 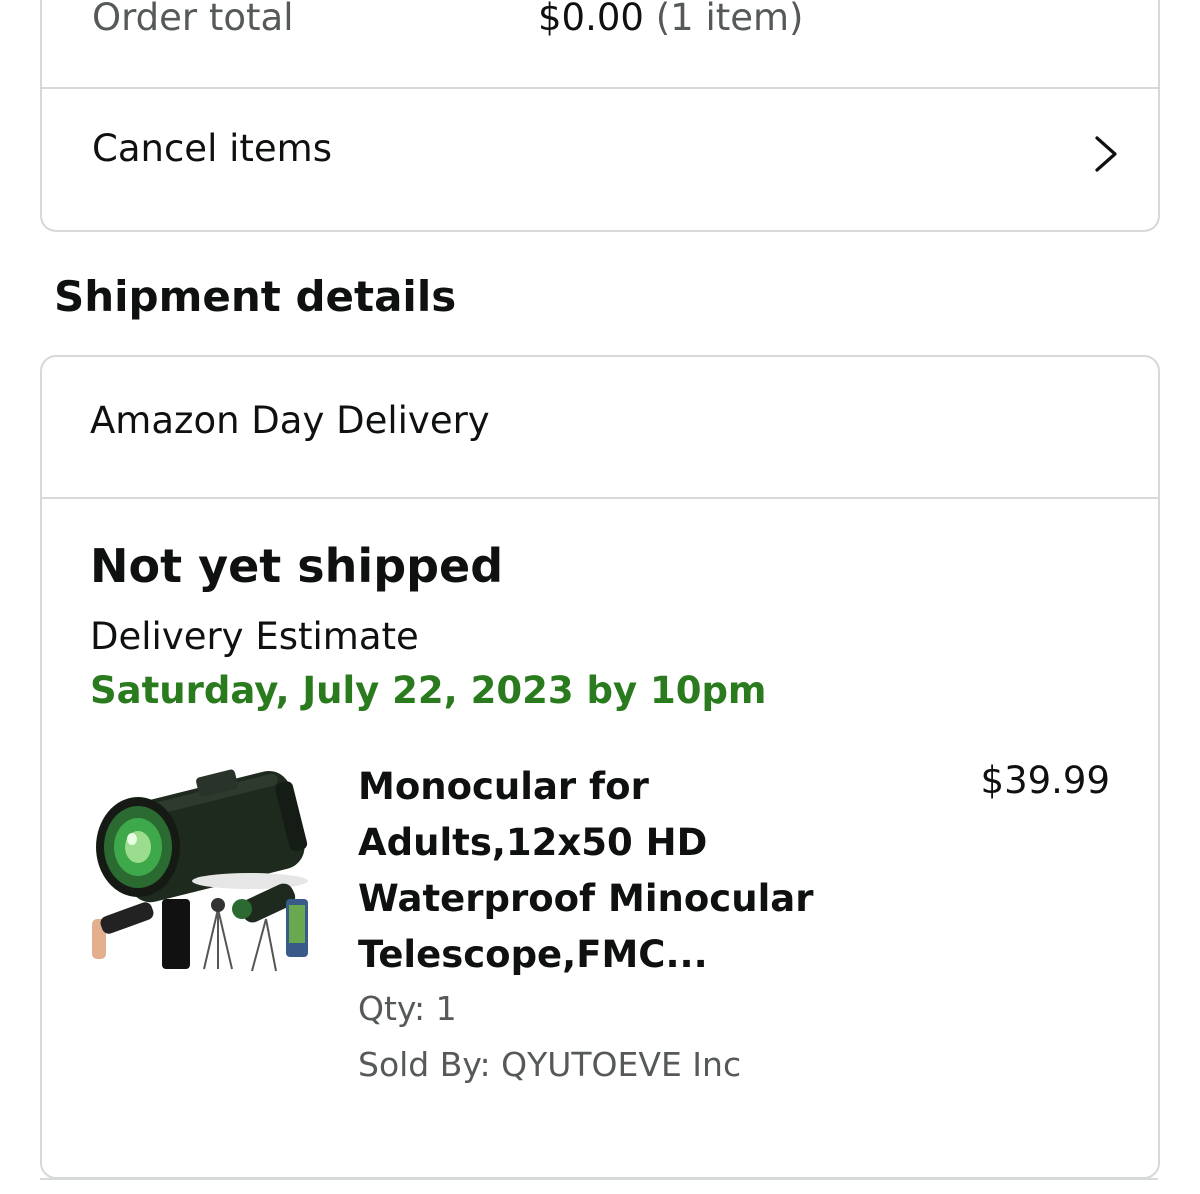 What do you see at coordinates (202, 869) in the screenshot?
I see `monocular-product-image` at bounding box center [202, 869].